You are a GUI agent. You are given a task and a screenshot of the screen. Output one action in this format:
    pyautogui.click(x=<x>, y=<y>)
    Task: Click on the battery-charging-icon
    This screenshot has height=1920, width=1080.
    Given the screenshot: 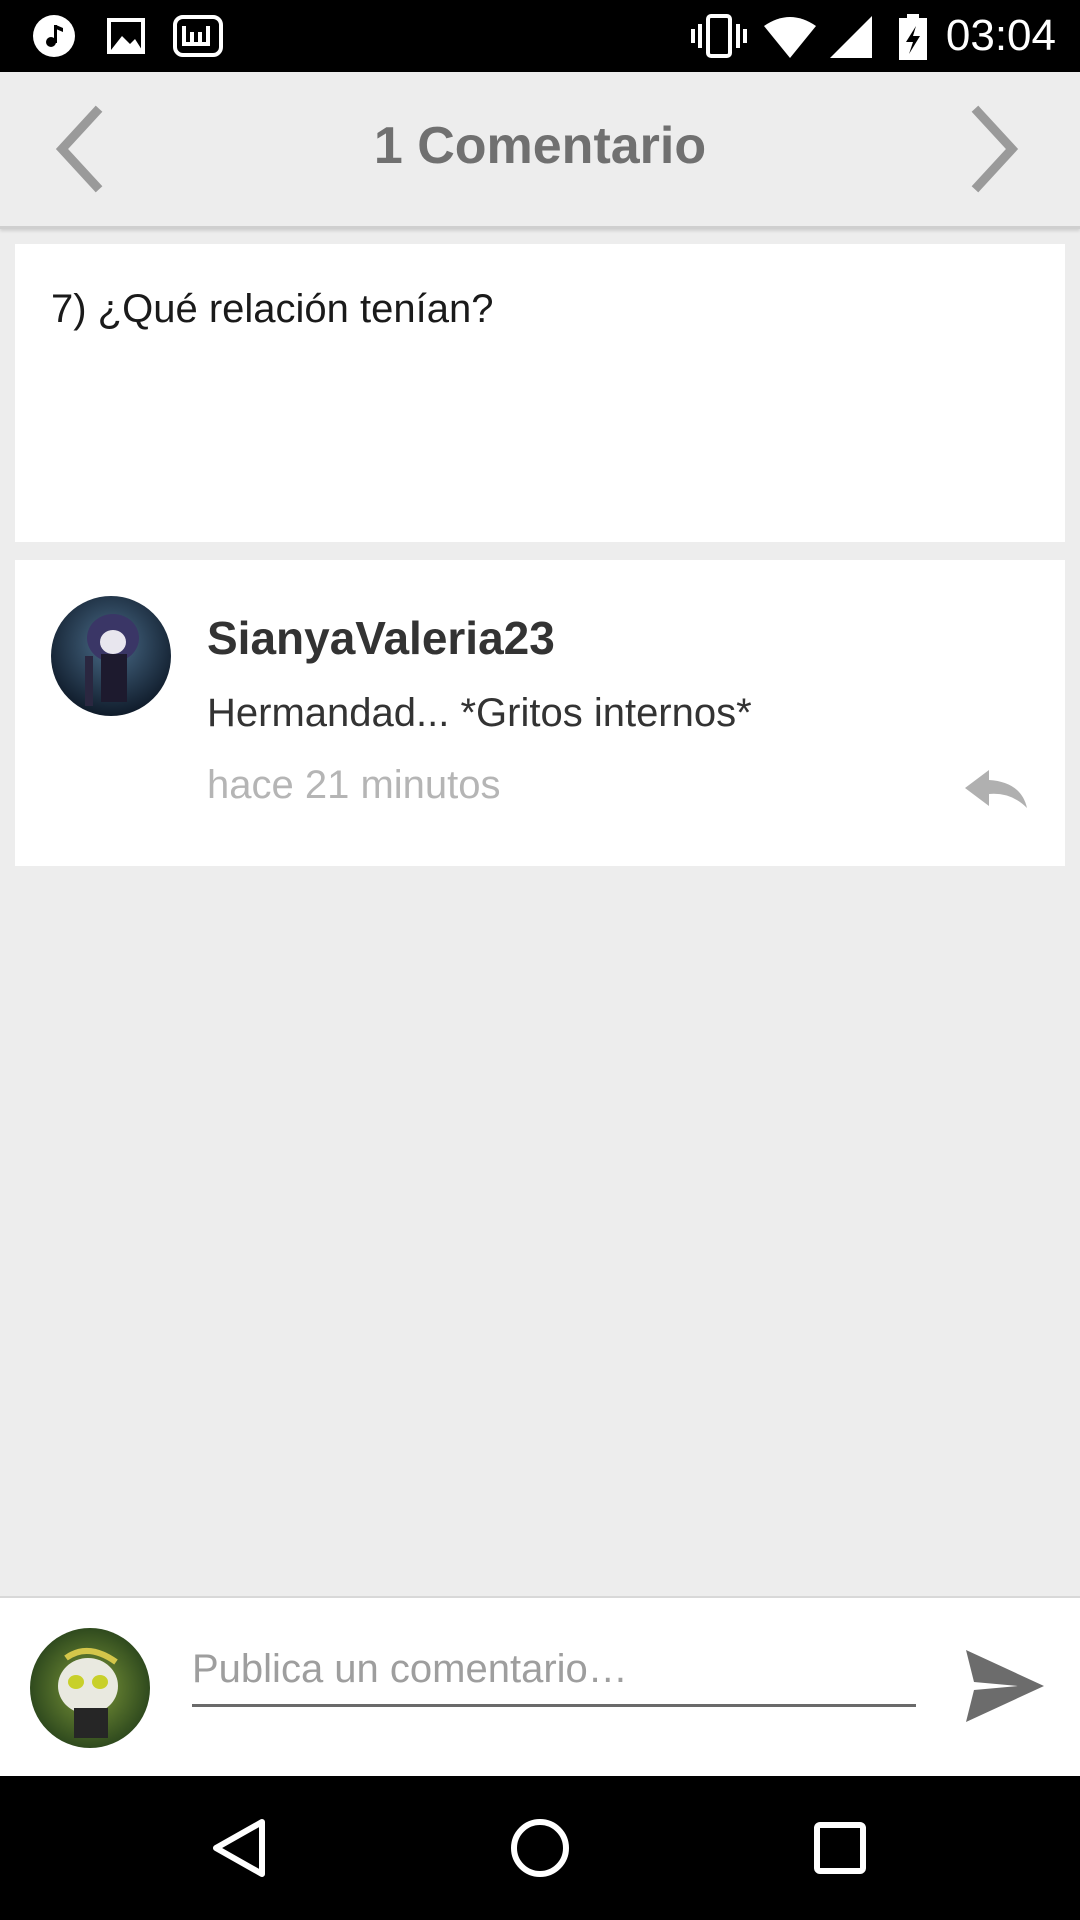 What is the action you would take?
    pyautogui.click(x=913, y=40)
    